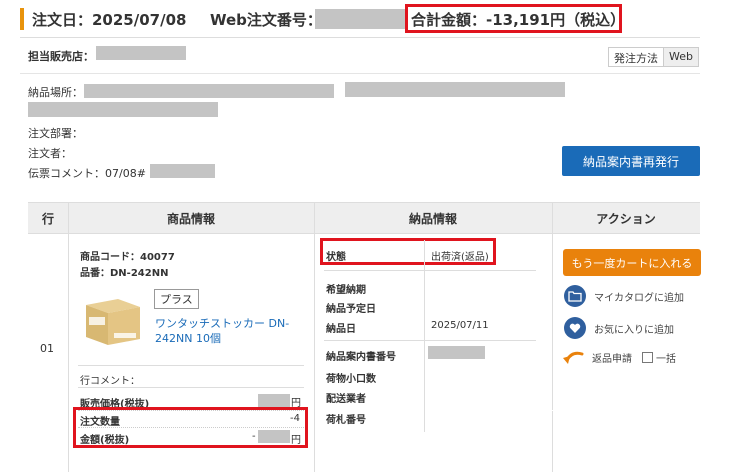  What do you see at coordinates (575, 328) in the screenshot?
I see `heart-icon` at bounding box center [575, 328].